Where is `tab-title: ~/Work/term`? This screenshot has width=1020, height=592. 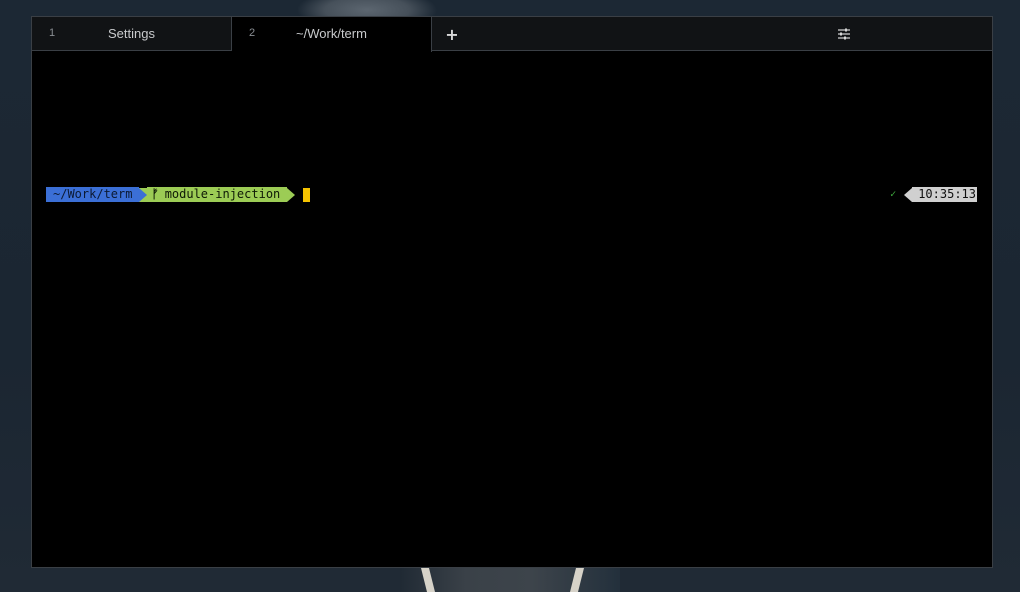
tab-title: ~/Work/term is located at coordinates (331, 33).